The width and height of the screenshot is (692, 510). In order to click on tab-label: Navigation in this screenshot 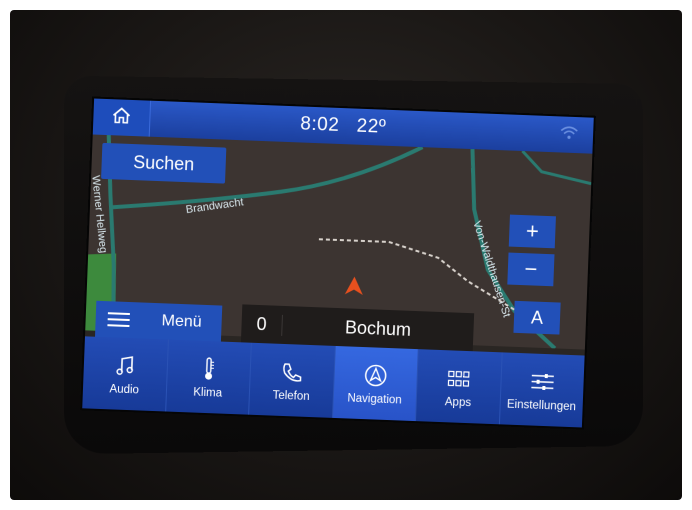, I will do `click(374, 399)`.